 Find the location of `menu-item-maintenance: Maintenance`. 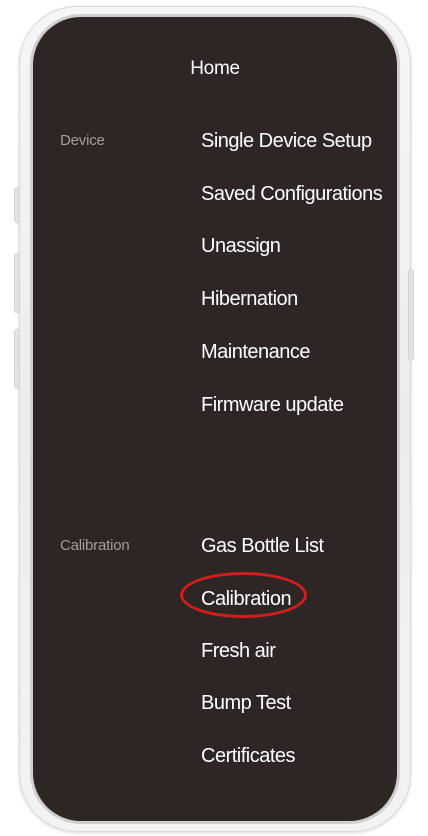

menu-item-maintenance: Maintenance is located at coordinates (256, 352).